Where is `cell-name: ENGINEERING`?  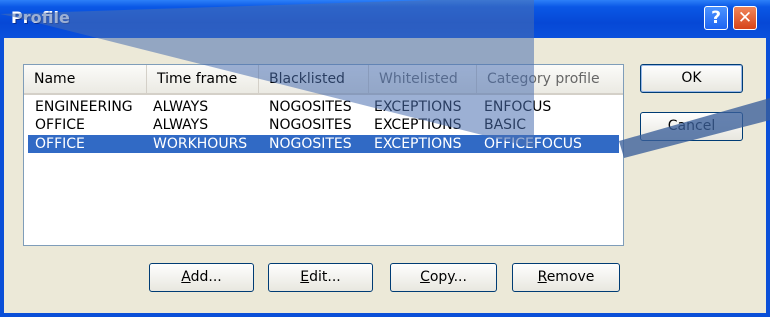
cell-name: ENGINEERING is located at coordinates (84, 107).